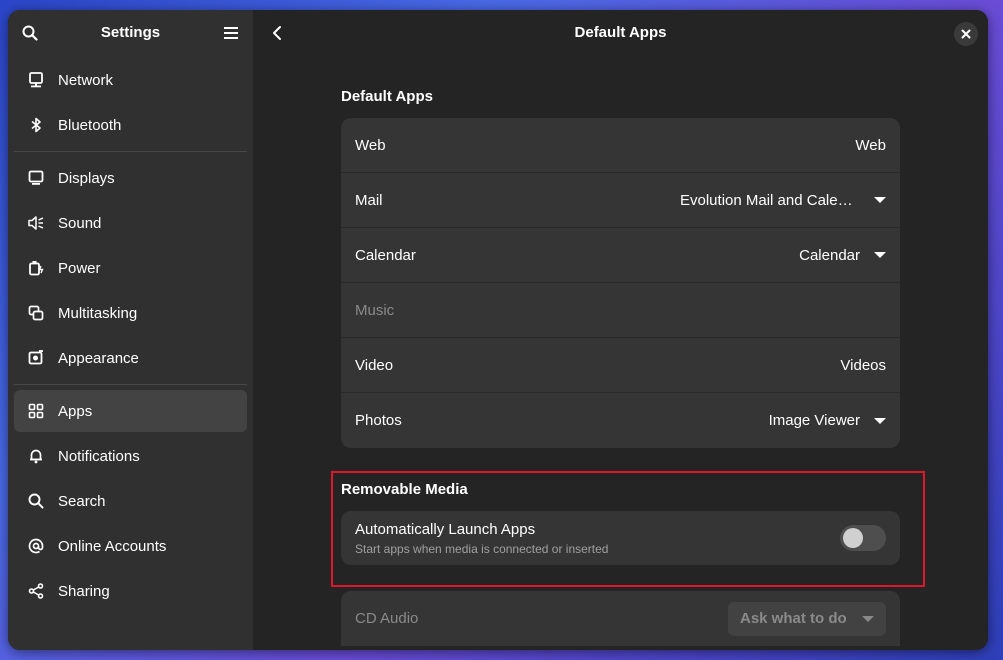 The height and width of the screenshot is (660, 1003). Describe the element at coordinates (620, 200) in the screenshot. I see `default-app-row-mail: Mail Evolution Mail and Calendar` at that location.